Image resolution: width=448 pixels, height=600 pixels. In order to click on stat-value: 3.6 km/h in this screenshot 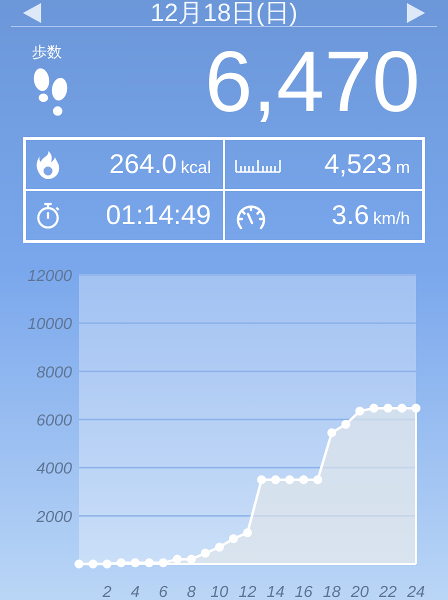, I will do `click(371, 215)`.